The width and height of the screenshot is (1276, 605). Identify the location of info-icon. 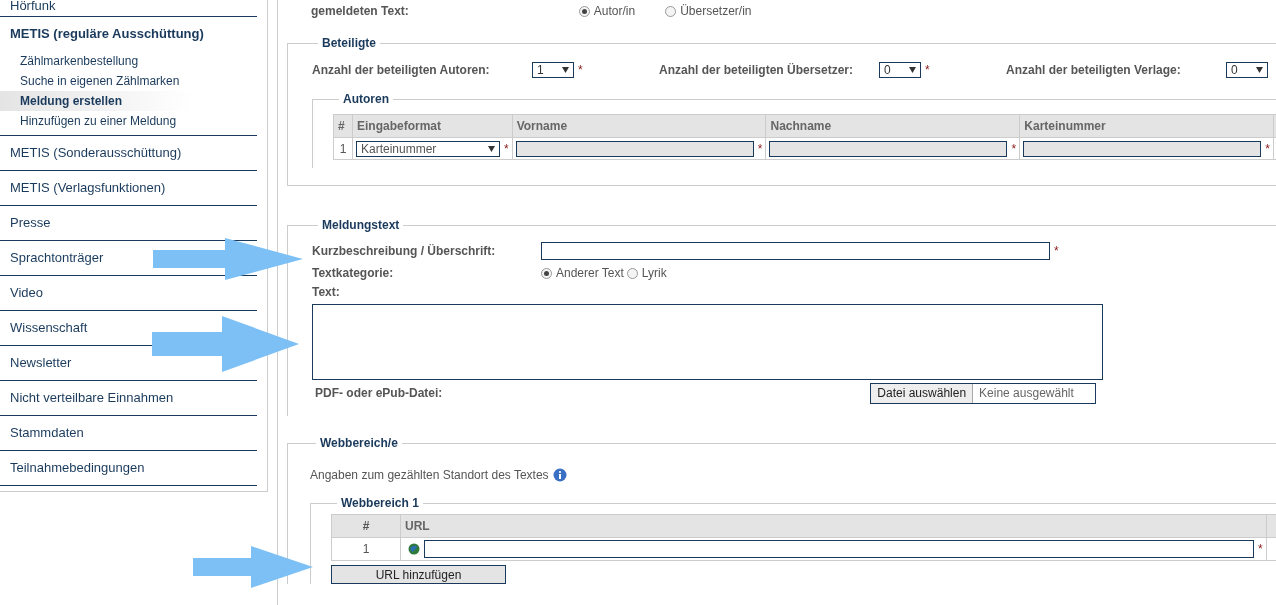
(559, 475).